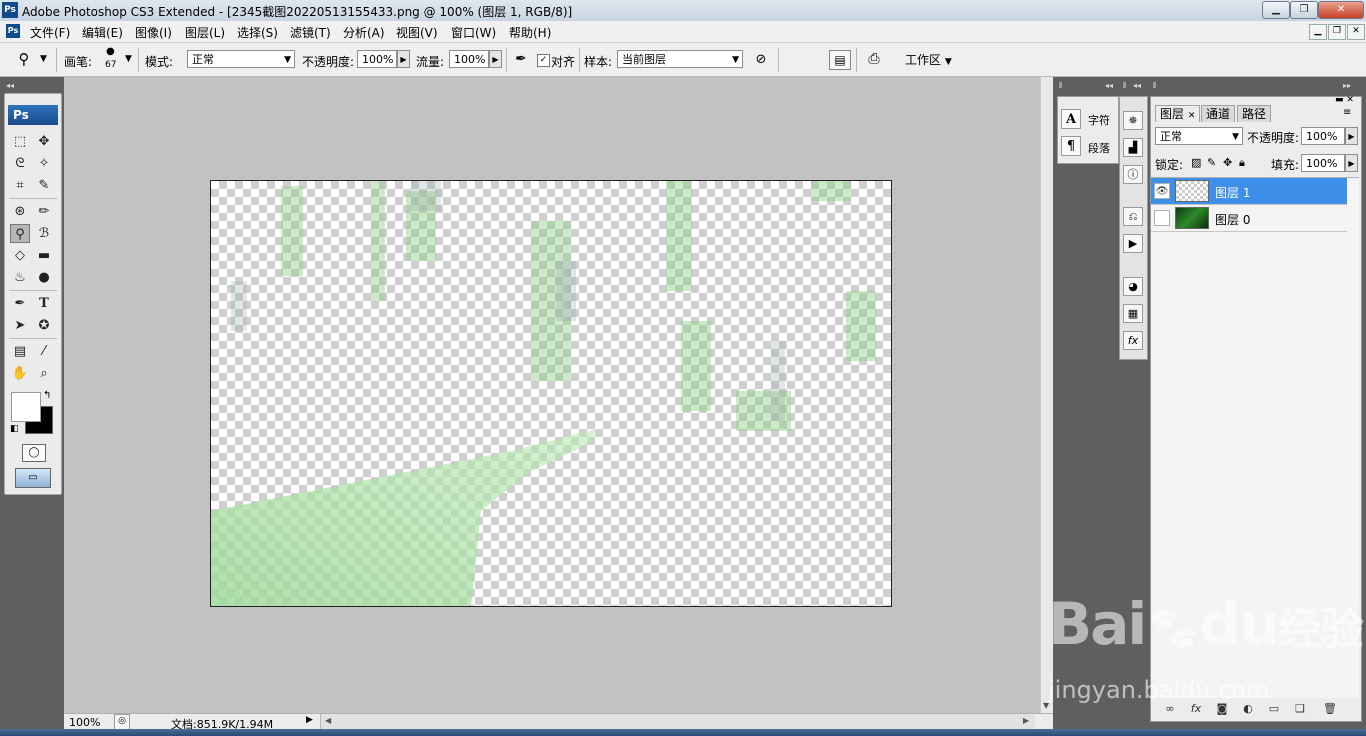 Image resolution: width=1366 pixels, height=736 pixels. What do you see at coordinates (417, 32) in the screenshot?
I see `menu-view: 视图(V)` at bounding box center [417, 32].